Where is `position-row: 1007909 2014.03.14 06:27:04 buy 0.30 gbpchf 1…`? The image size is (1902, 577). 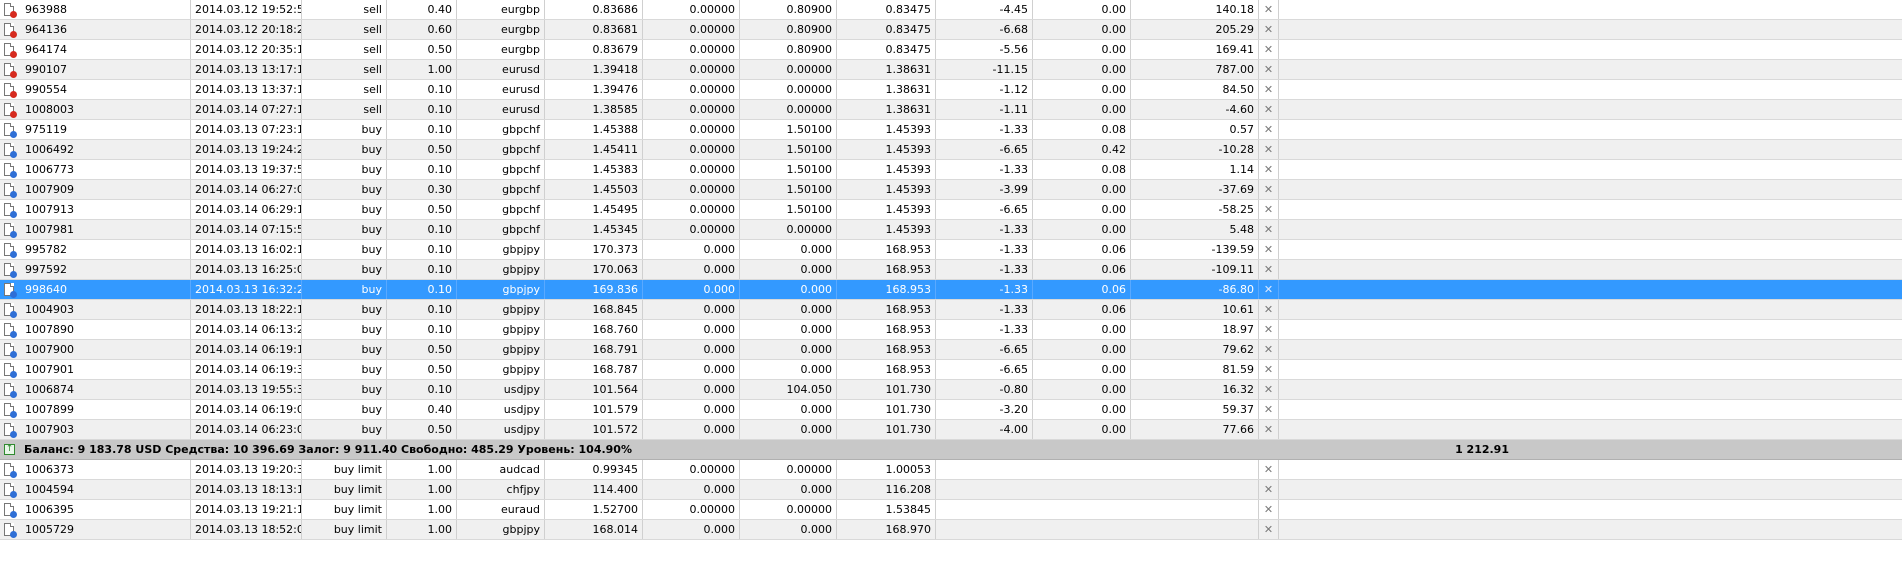
position-row: 1007909 2014.03.14 06:27:04 buy 0.30 gbpchf 1… is located at coordinates (951, 190).